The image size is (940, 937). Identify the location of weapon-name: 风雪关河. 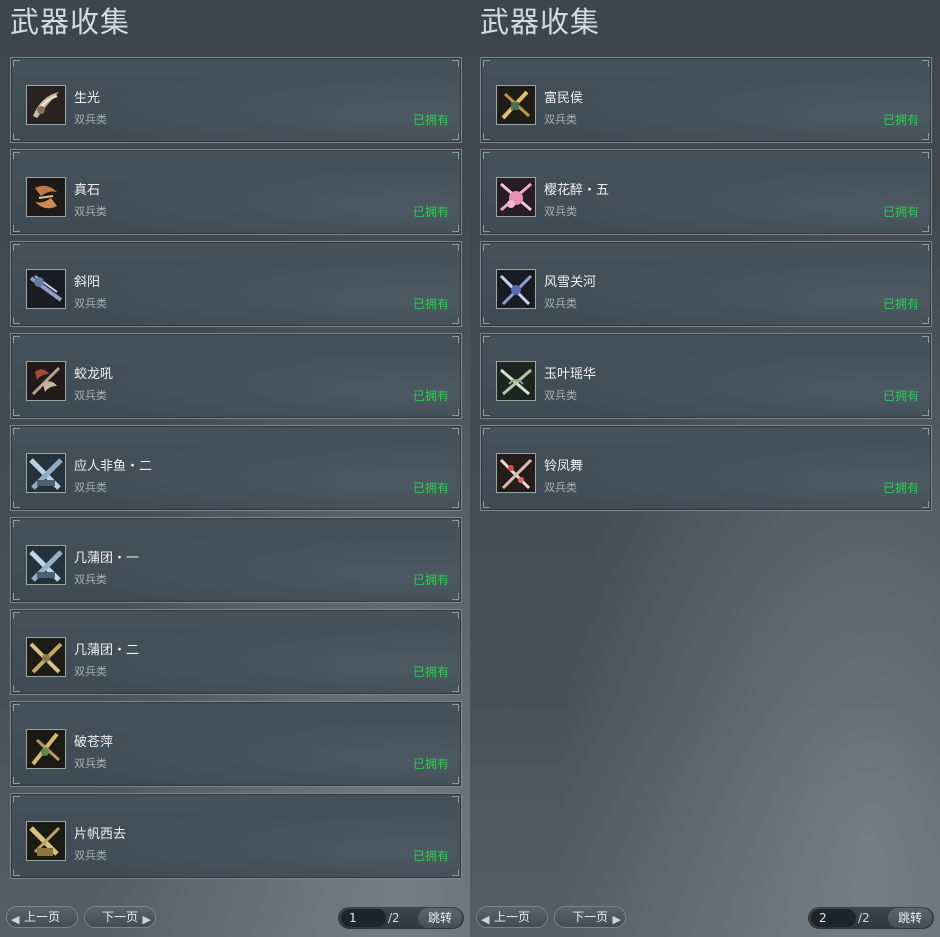
(570, 282).